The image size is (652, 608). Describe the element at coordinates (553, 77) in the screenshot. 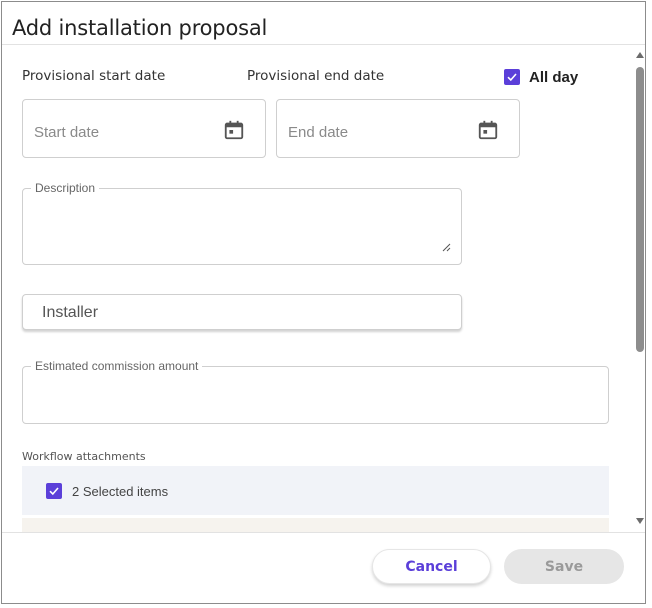

I see `all-day-label: All day` at that location.